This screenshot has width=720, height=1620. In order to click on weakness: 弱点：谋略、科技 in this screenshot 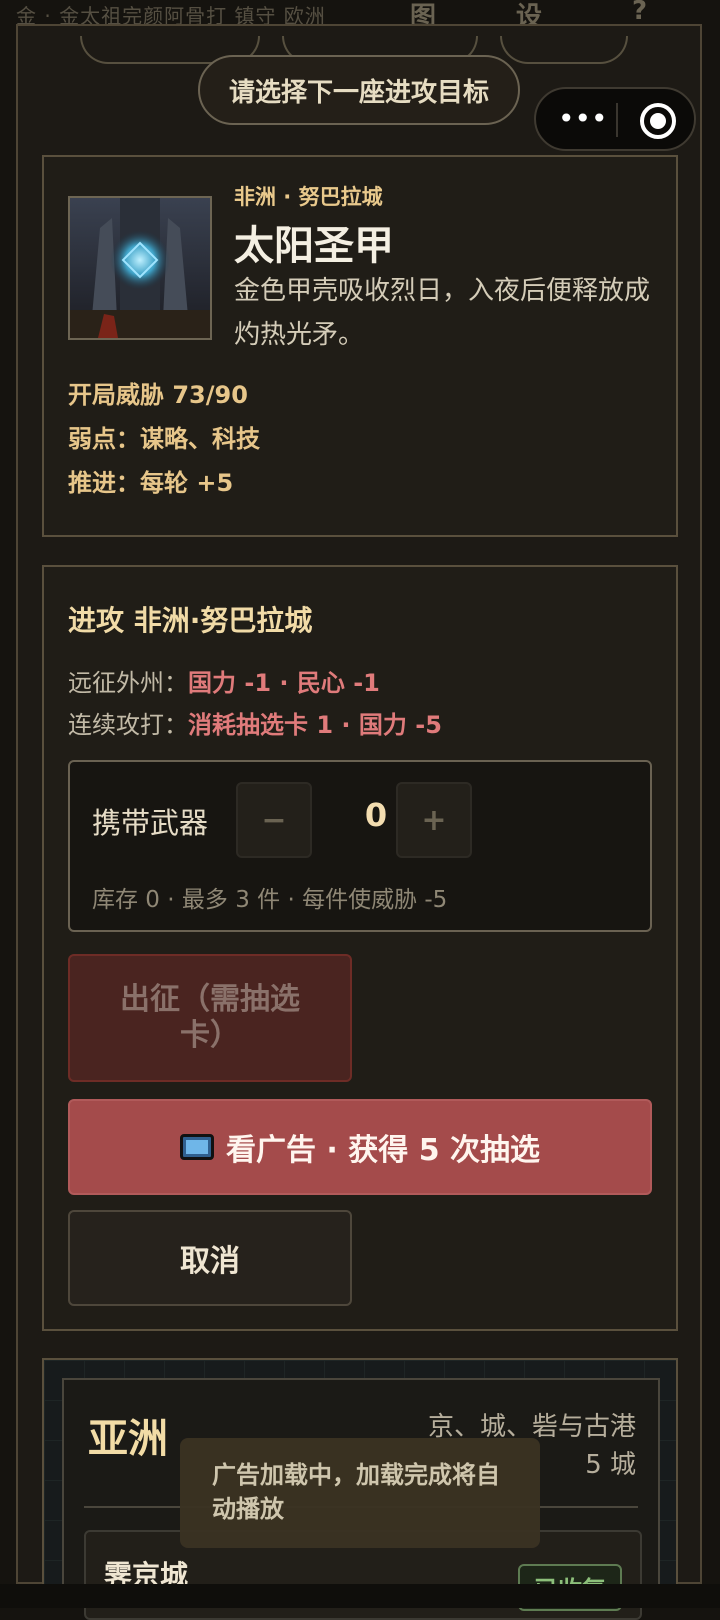, I will do `click(164, 439)`.